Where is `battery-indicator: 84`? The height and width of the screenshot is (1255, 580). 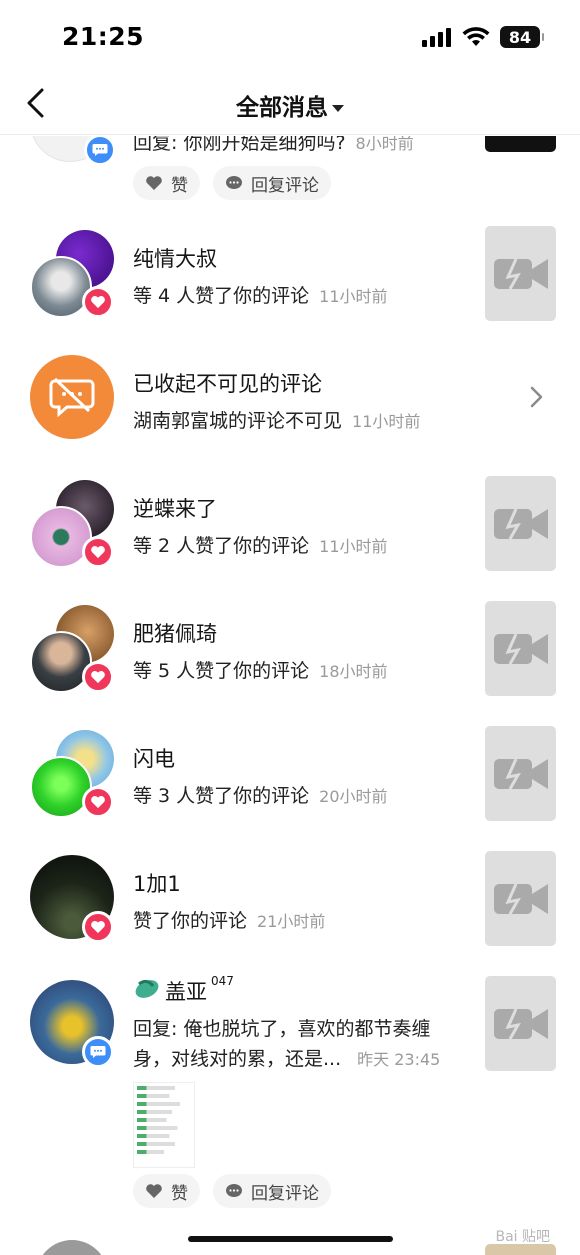
battery-indicator: 84 is located at coordinates (522, 37).